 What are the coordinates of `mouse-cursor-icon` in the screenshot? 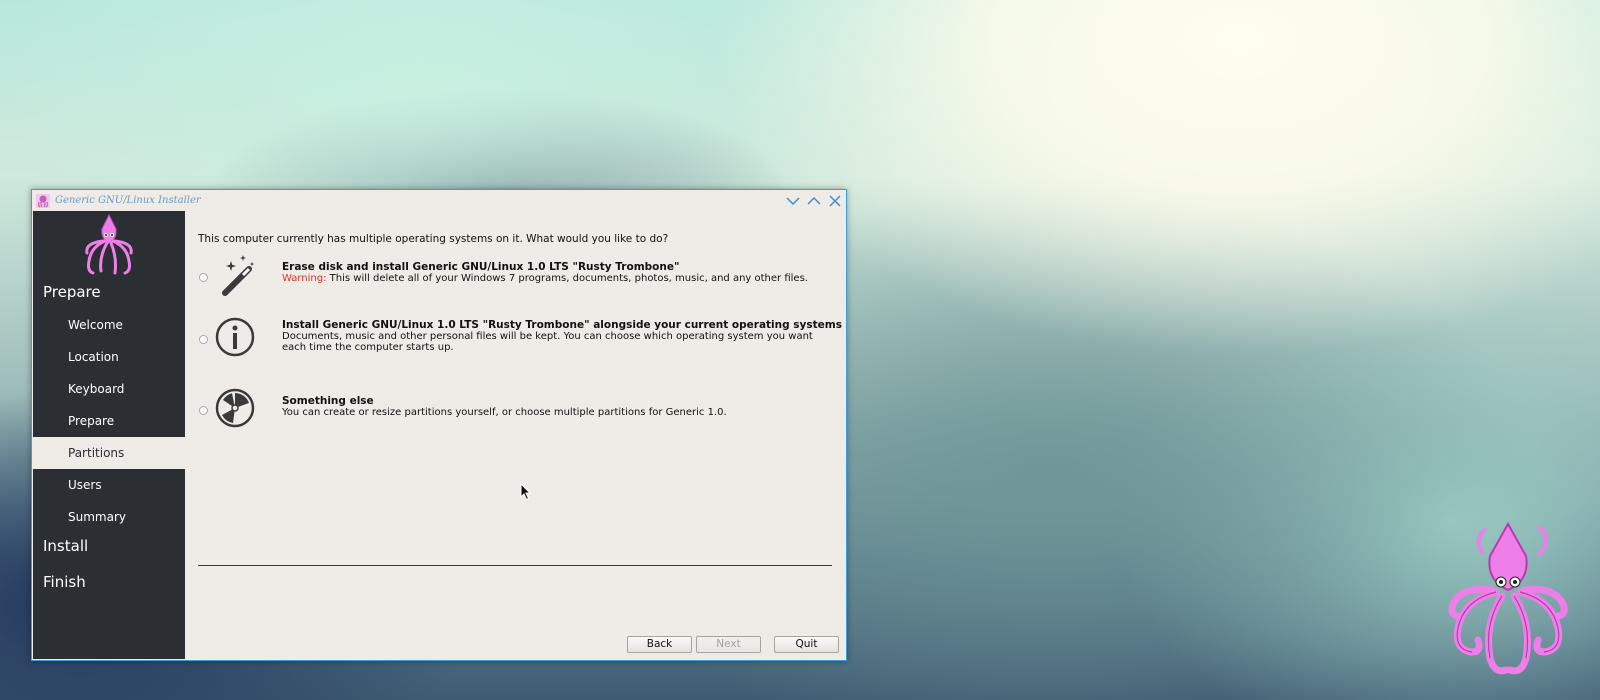 It's located at (526, 492).